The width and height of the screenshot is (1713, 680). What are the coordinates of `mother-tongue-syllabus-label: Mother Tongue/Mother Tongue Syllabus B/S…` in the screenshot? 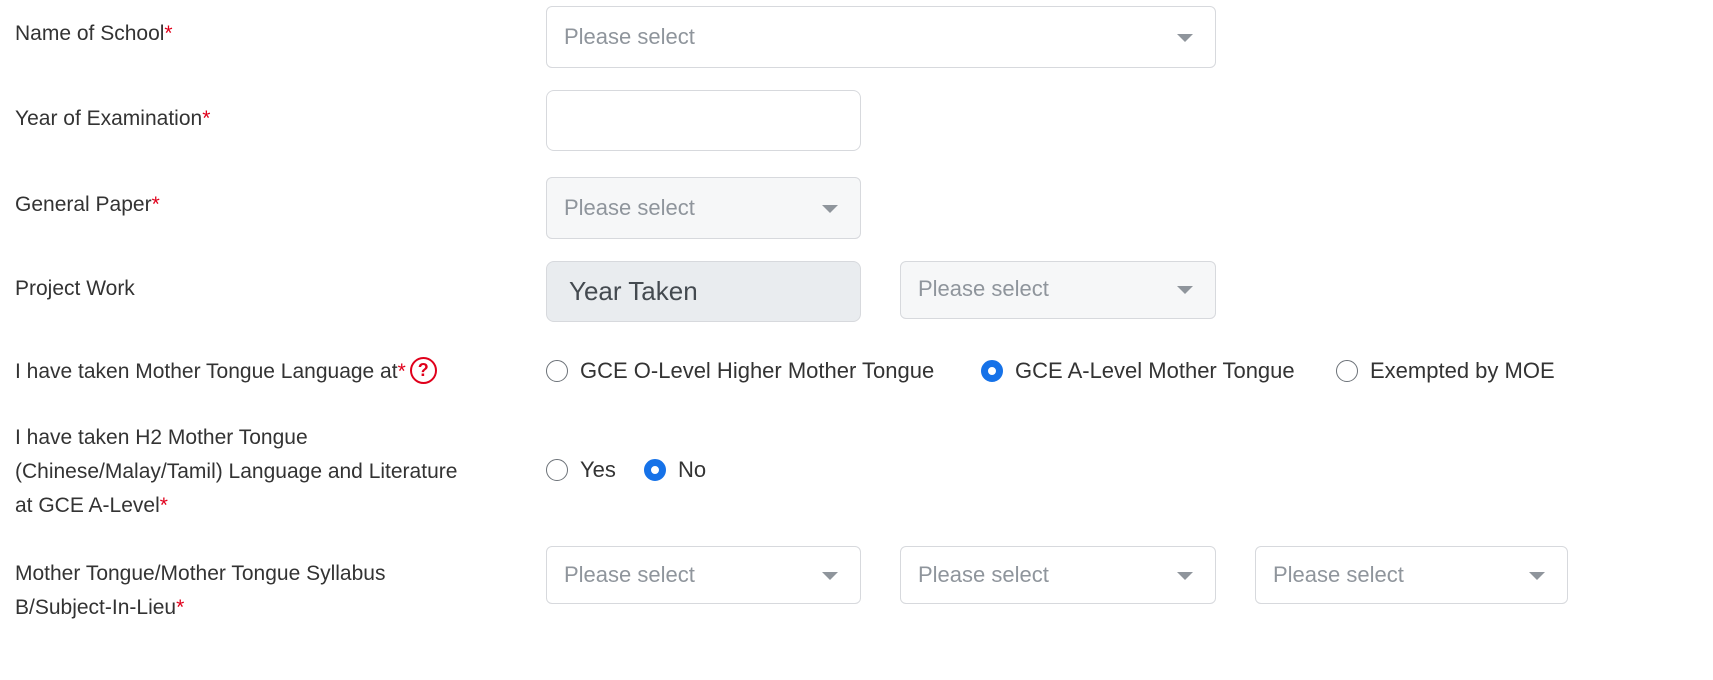 It's located at (200, 590).